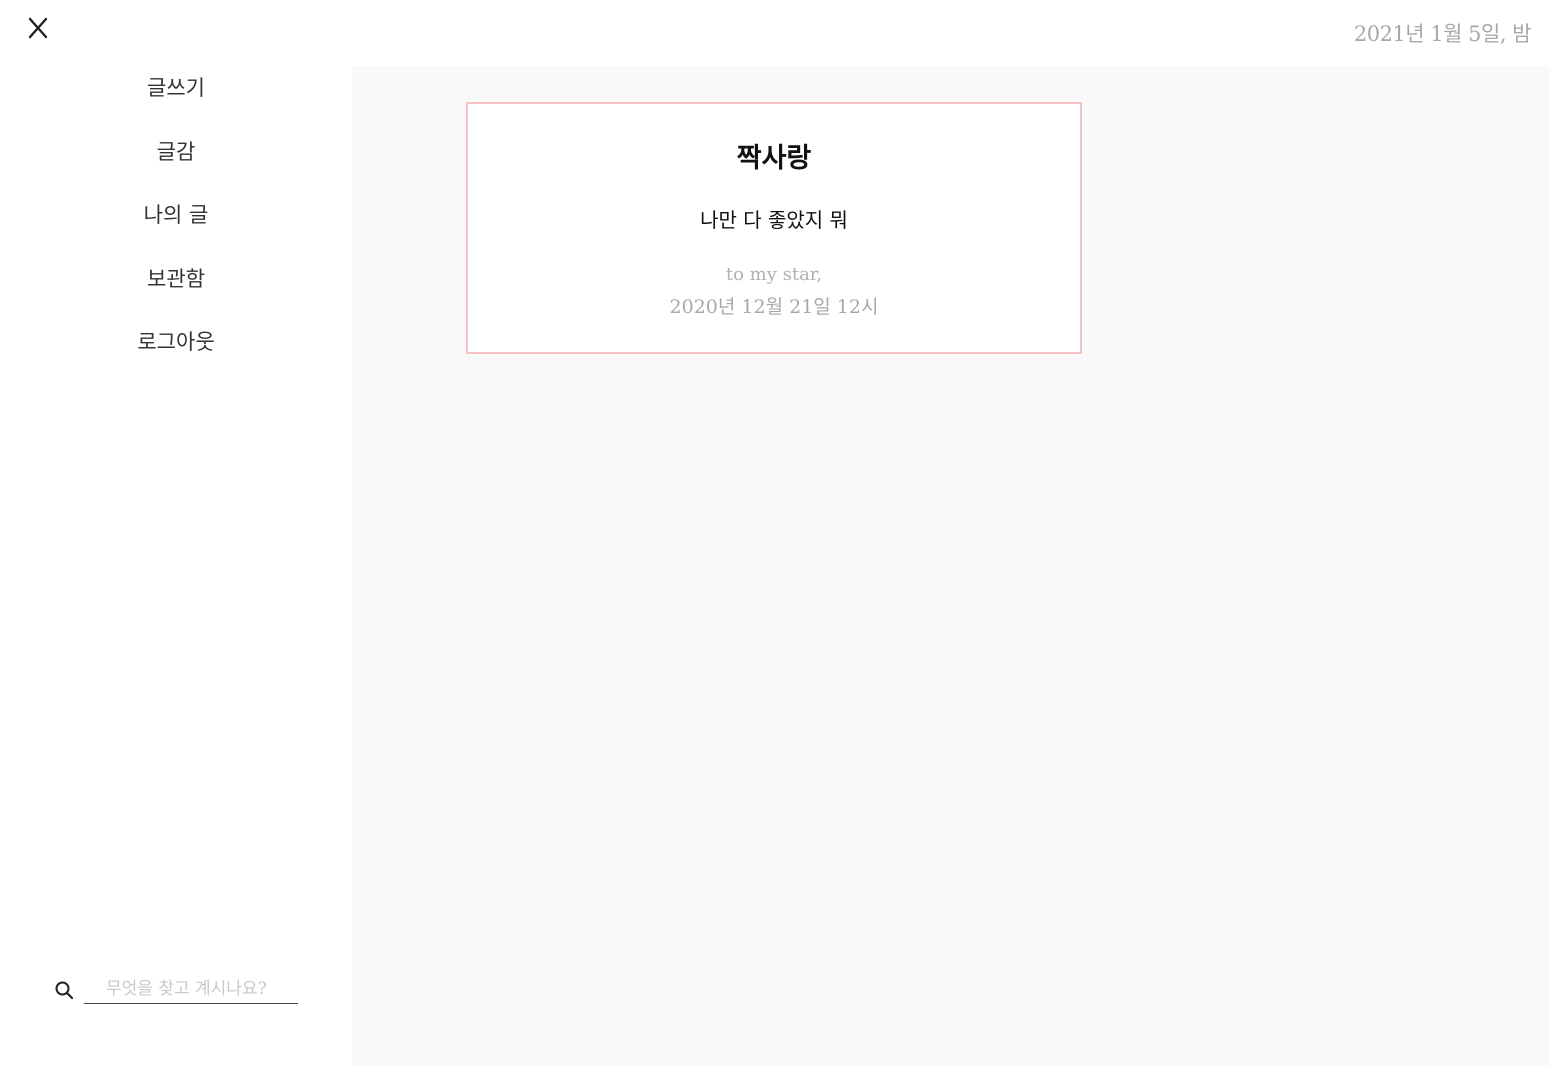 The height and width of the screenshot is (1066, 1549). Describe the element at coordinates (176, 168) in the screenshot. I see `sidebar-item-topics: 글감` at that location.